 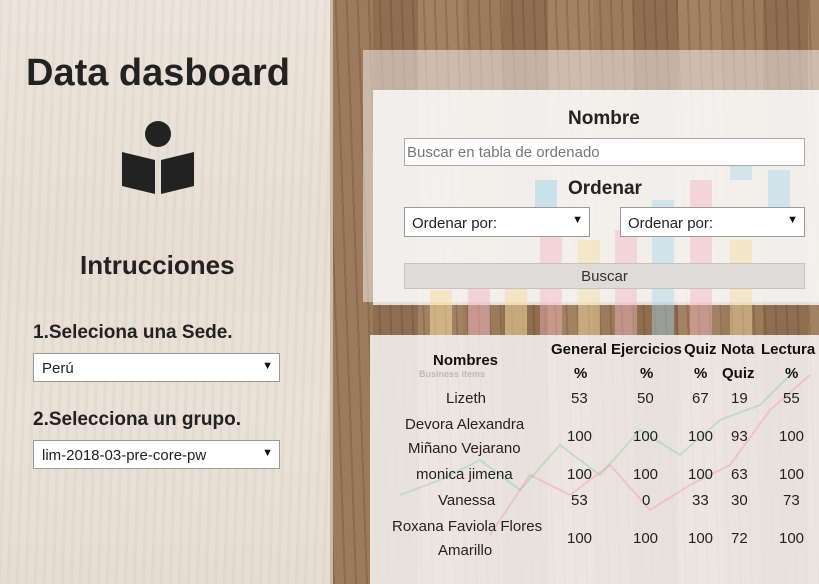 I want to click on cell-nota: 93, so click(x=739, y=436).